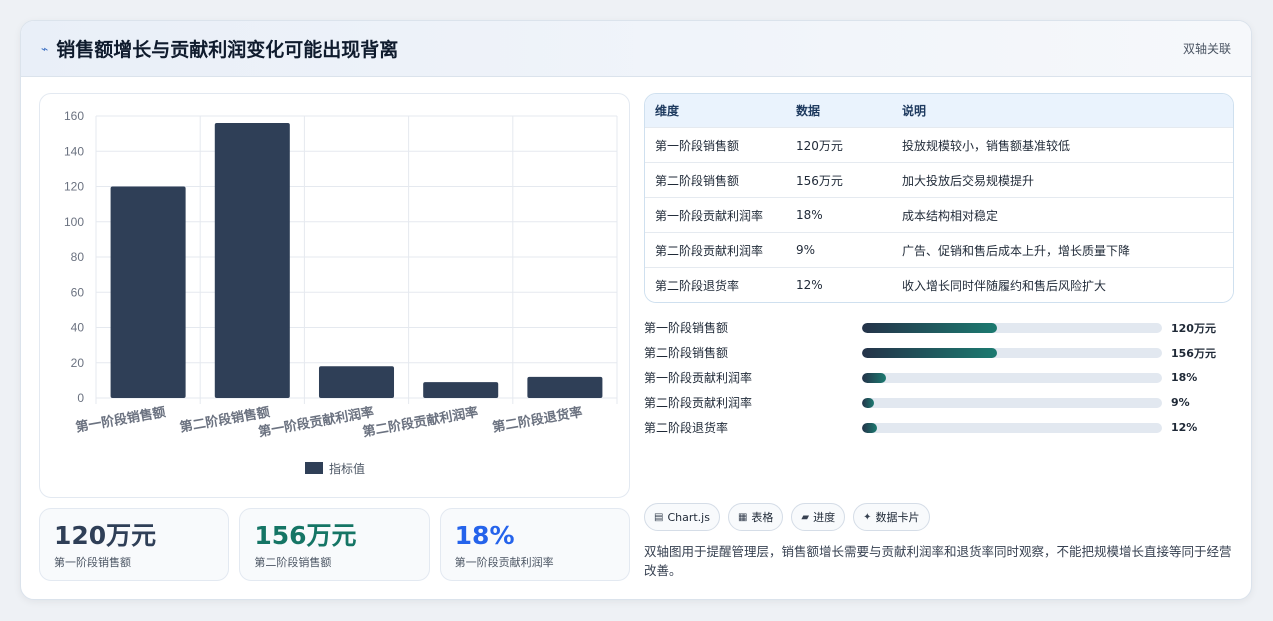  What do you see at coordinates (305, 535) in the screenshot?
I see `kpi-value: 156万元` at bounding box center [305, 535].